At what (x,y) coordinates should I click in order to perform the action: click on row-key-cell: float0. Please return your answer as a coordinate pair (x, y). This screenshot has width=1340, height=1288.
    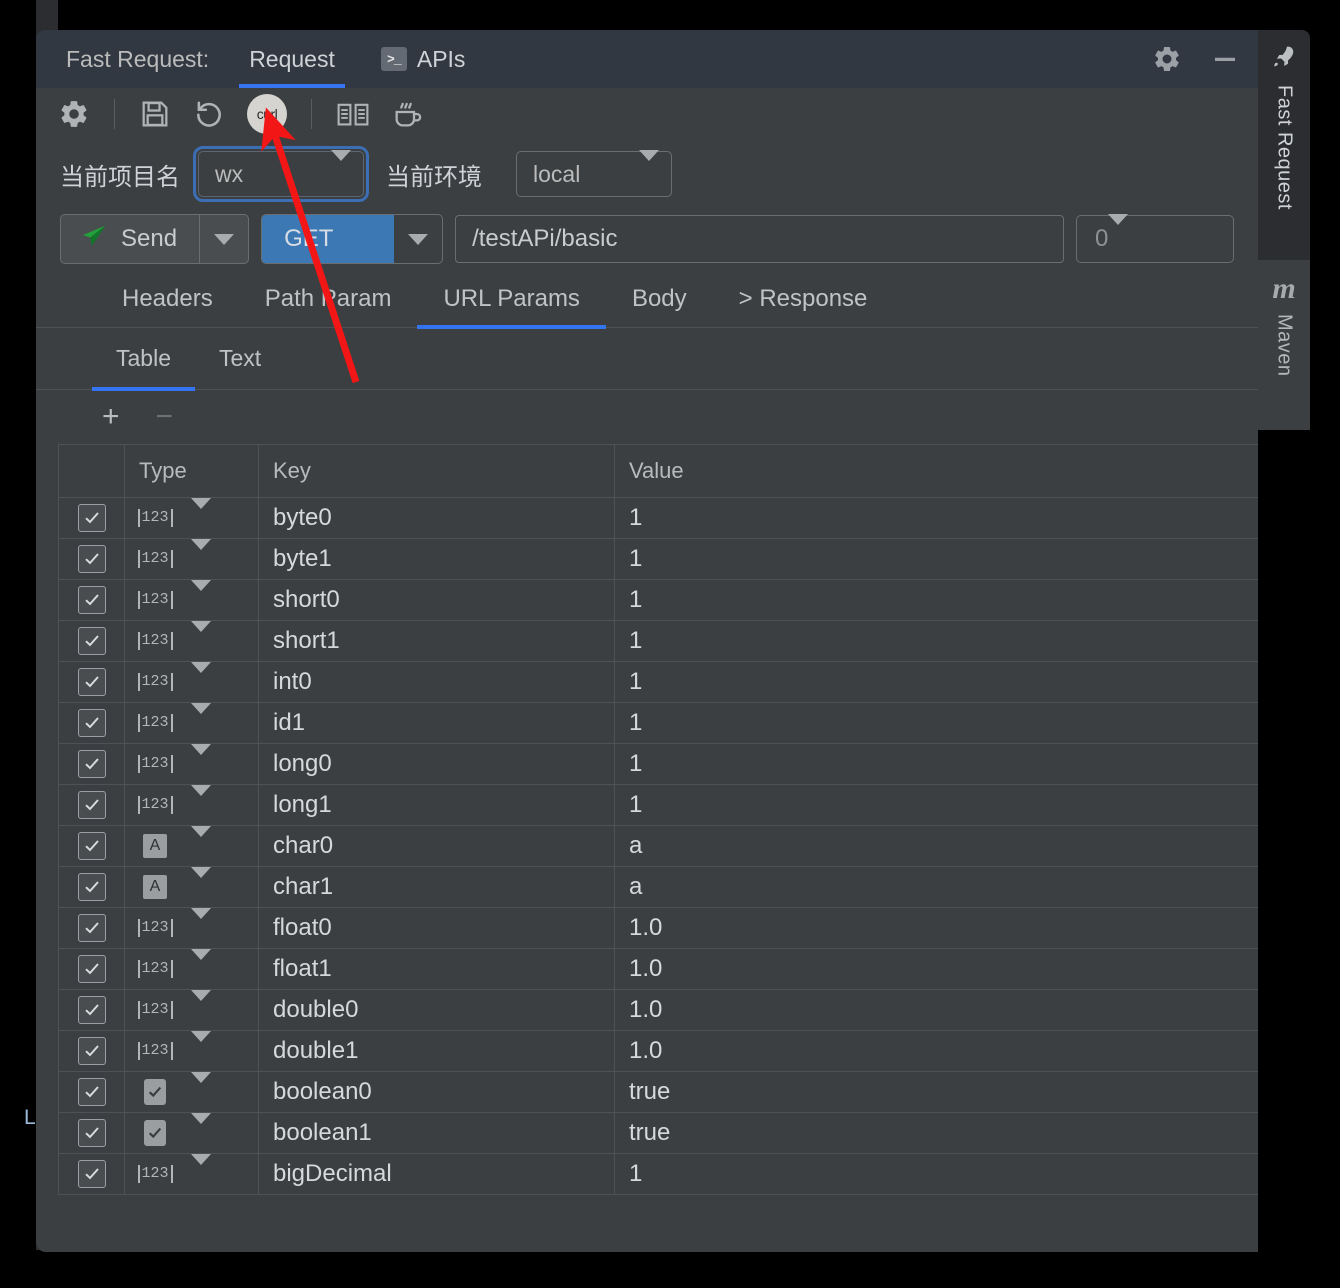
    Looking at the image, I should click on (437, 928).